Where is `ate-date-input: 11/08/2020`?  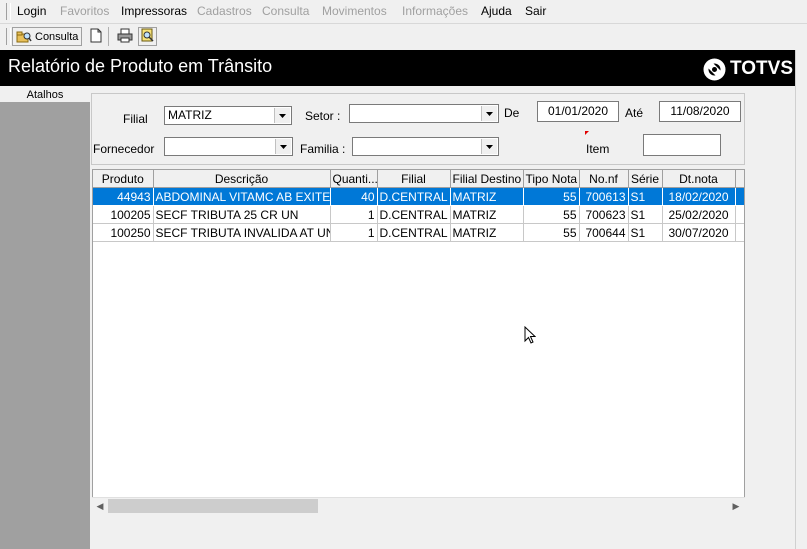 ate-date-input: 11/08/2020 is located at coordinates (700, 111).